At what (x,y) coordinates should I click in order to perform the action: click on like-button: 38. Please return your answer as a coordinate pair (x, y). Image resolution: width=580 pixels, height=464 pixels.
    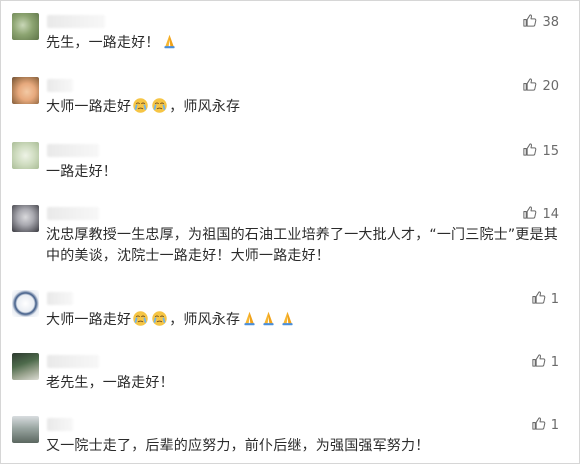
    Looking at the image, I should click on (540, 22).